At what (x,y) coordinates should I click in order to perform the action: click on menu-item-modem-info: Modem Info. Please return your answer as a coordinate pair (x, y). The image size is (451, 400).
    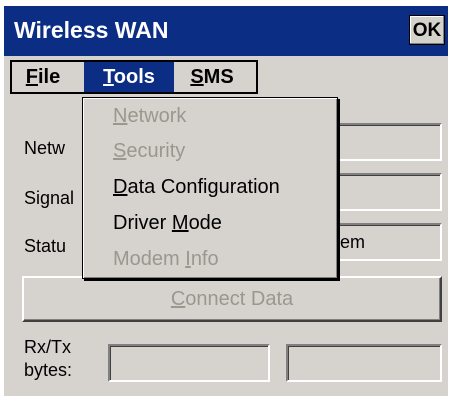
    Looking at the image, I should click on (166, 259).